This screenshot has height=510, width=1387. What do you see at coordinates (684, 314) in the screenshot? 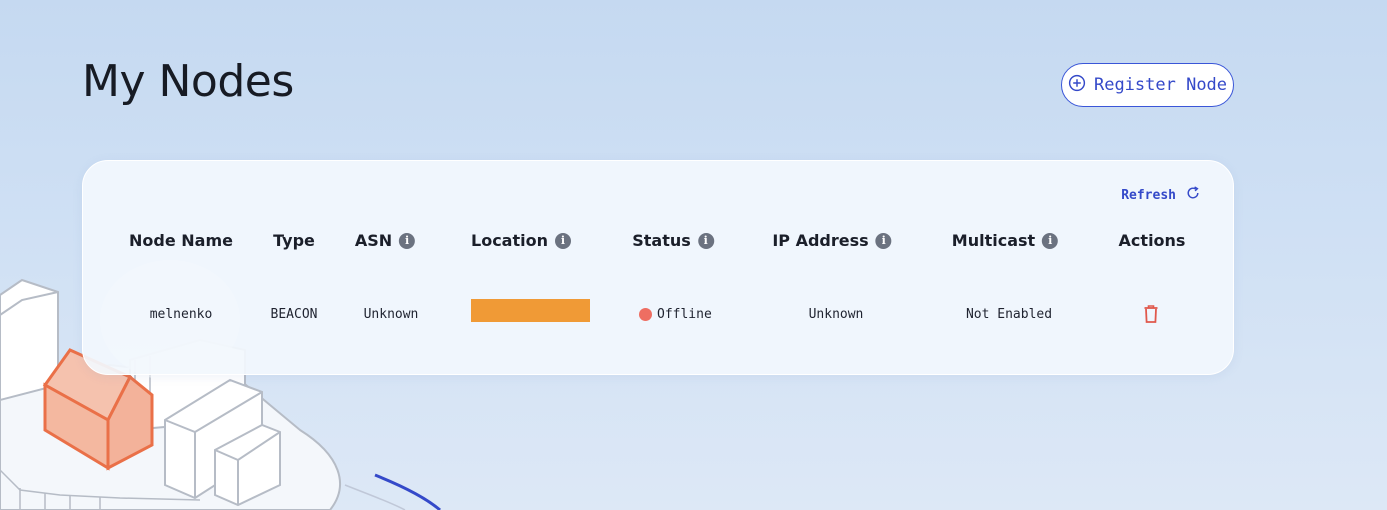
I see `status-label: Offline` at bounding box center [684, 314].